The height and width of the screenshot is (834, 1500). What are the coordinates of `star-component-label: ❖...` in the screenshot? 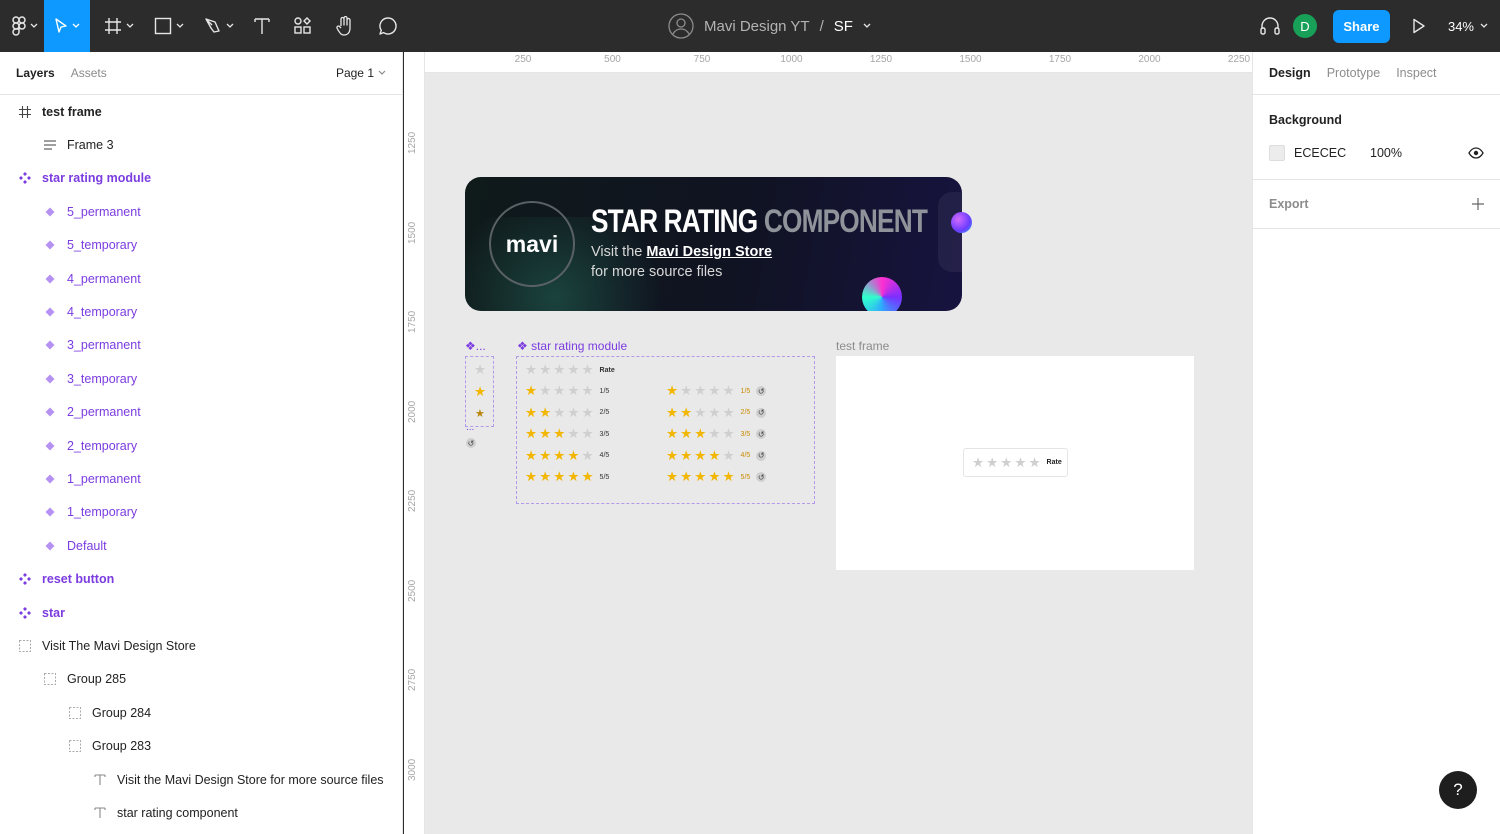 It's located at (475, 346).